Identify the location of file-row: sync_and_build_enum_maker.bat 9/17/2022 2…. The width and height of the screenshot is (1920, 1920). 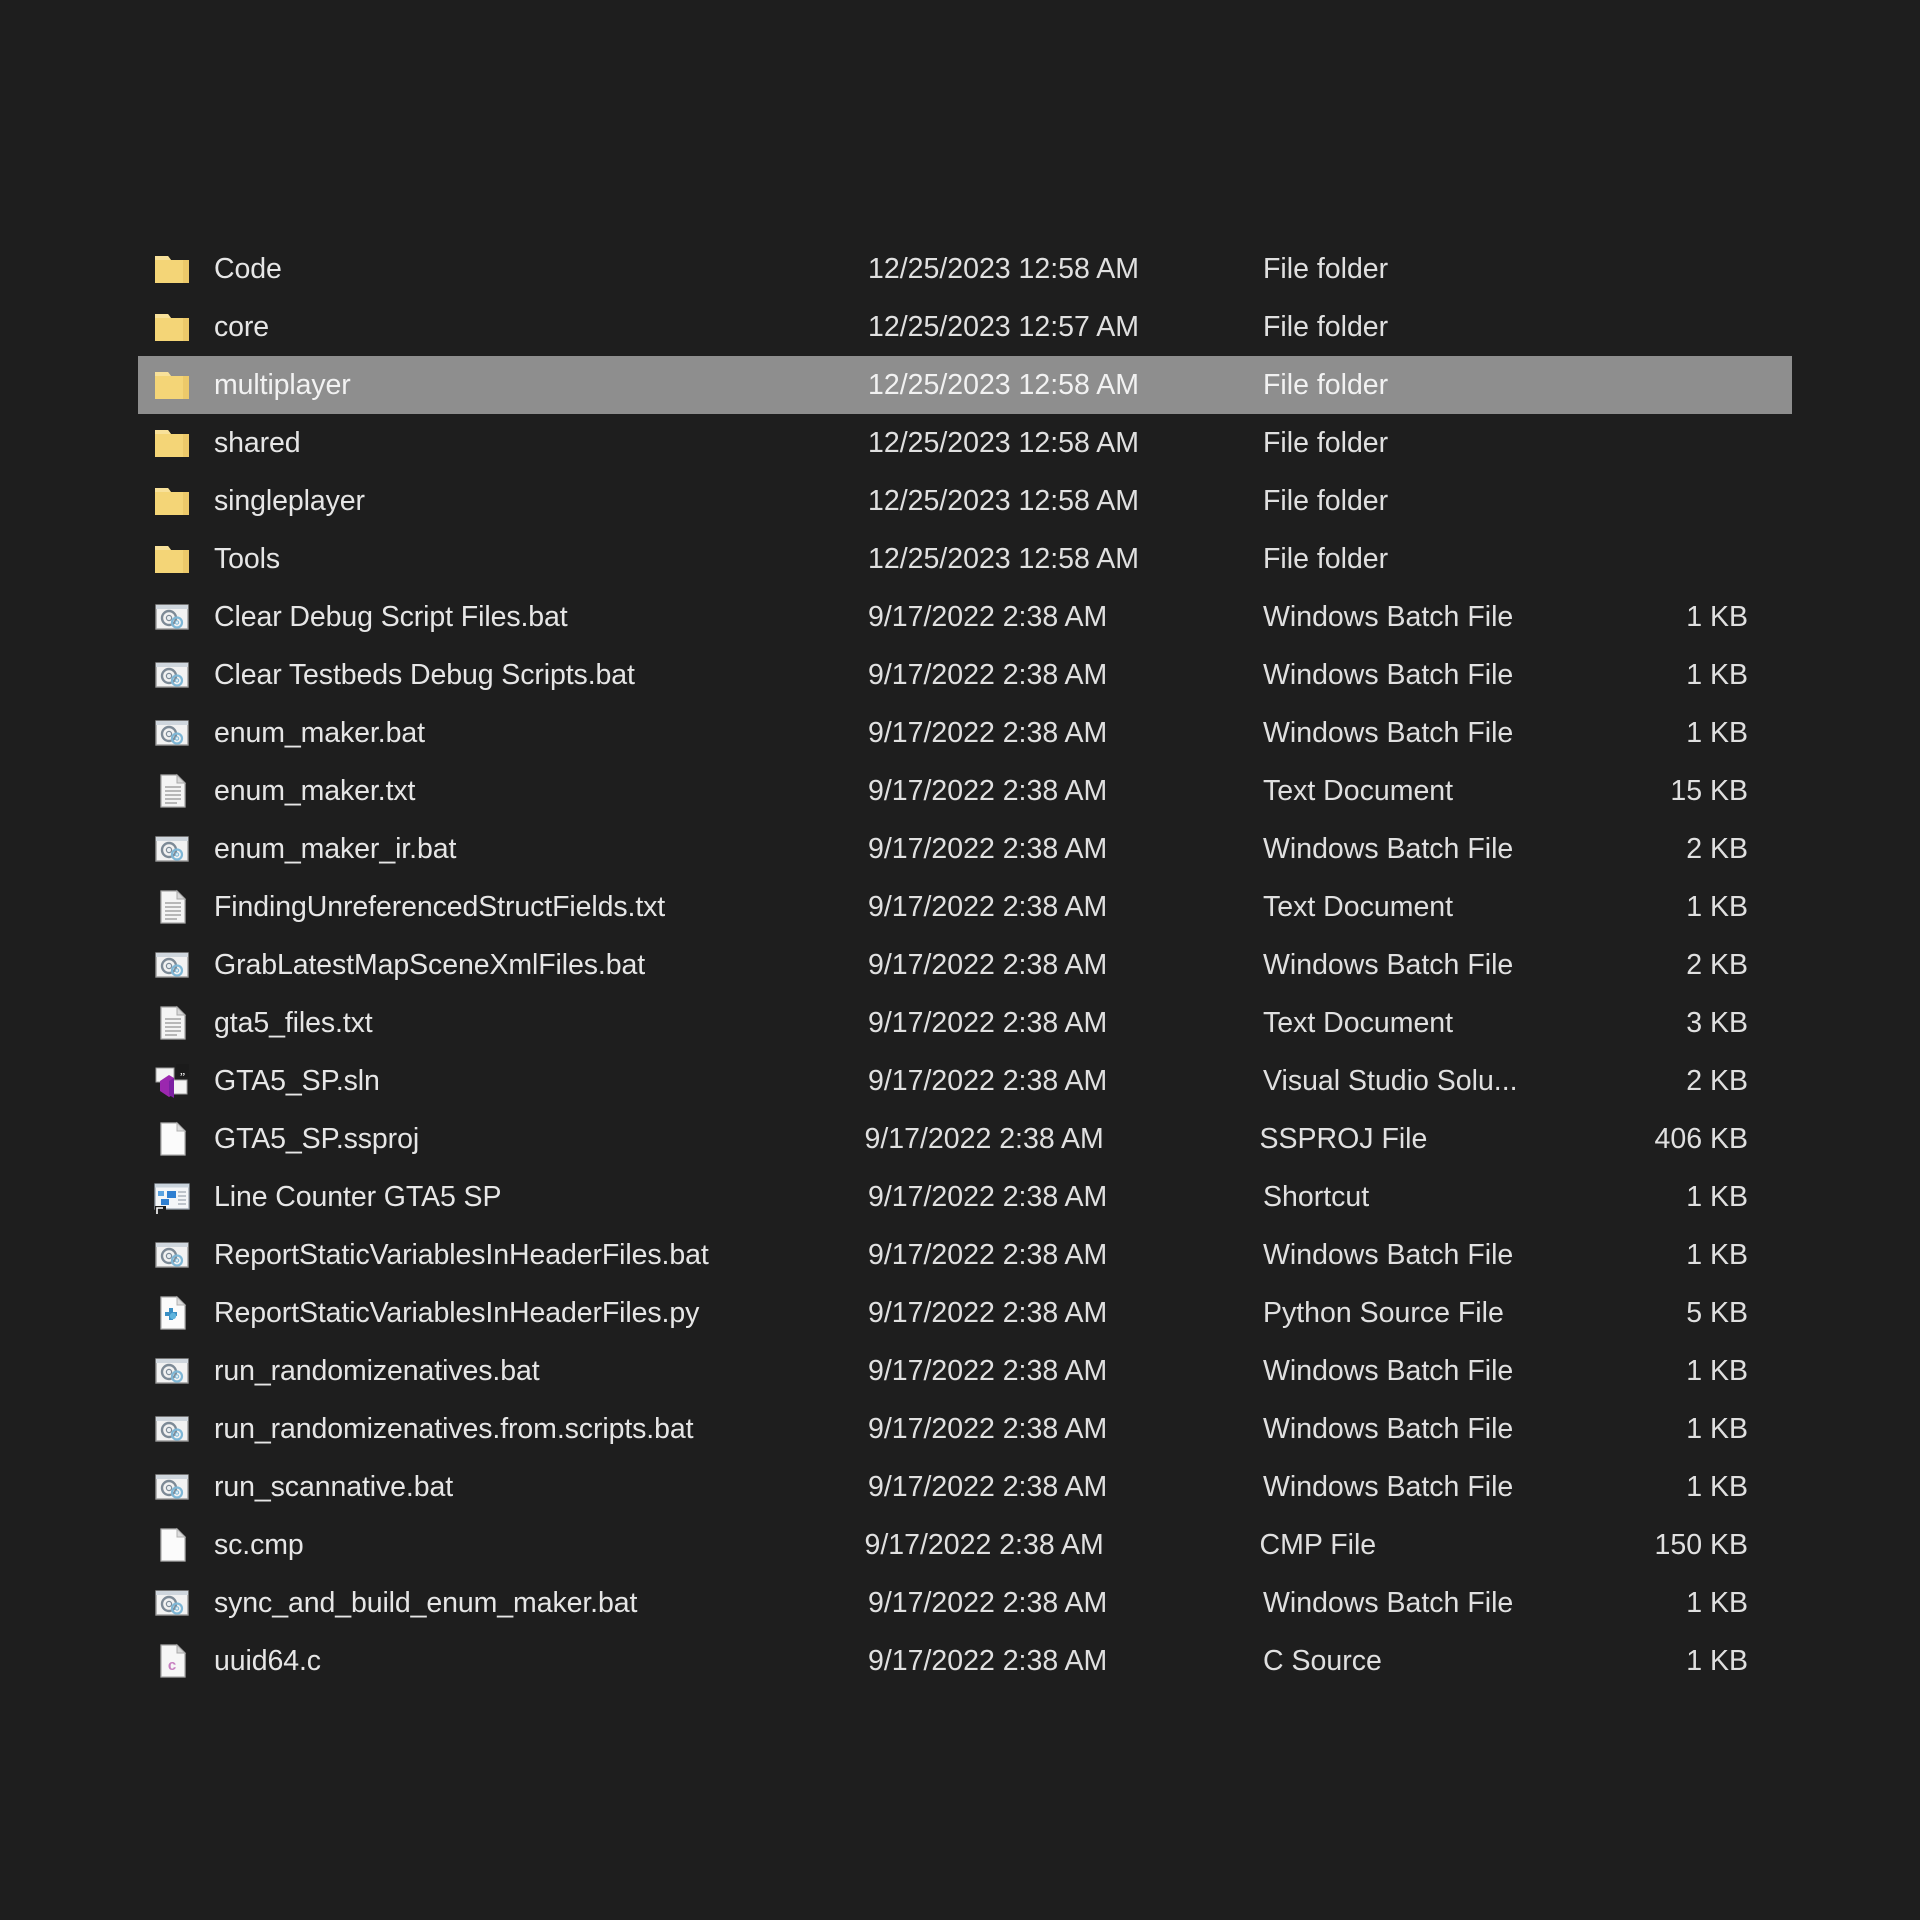
(965, 1603).